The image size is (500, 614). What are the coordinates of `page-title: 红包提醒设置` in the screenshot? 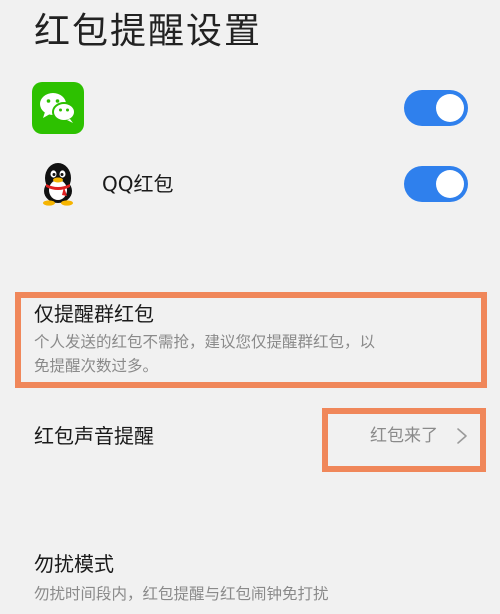 It's located at (148, 31).